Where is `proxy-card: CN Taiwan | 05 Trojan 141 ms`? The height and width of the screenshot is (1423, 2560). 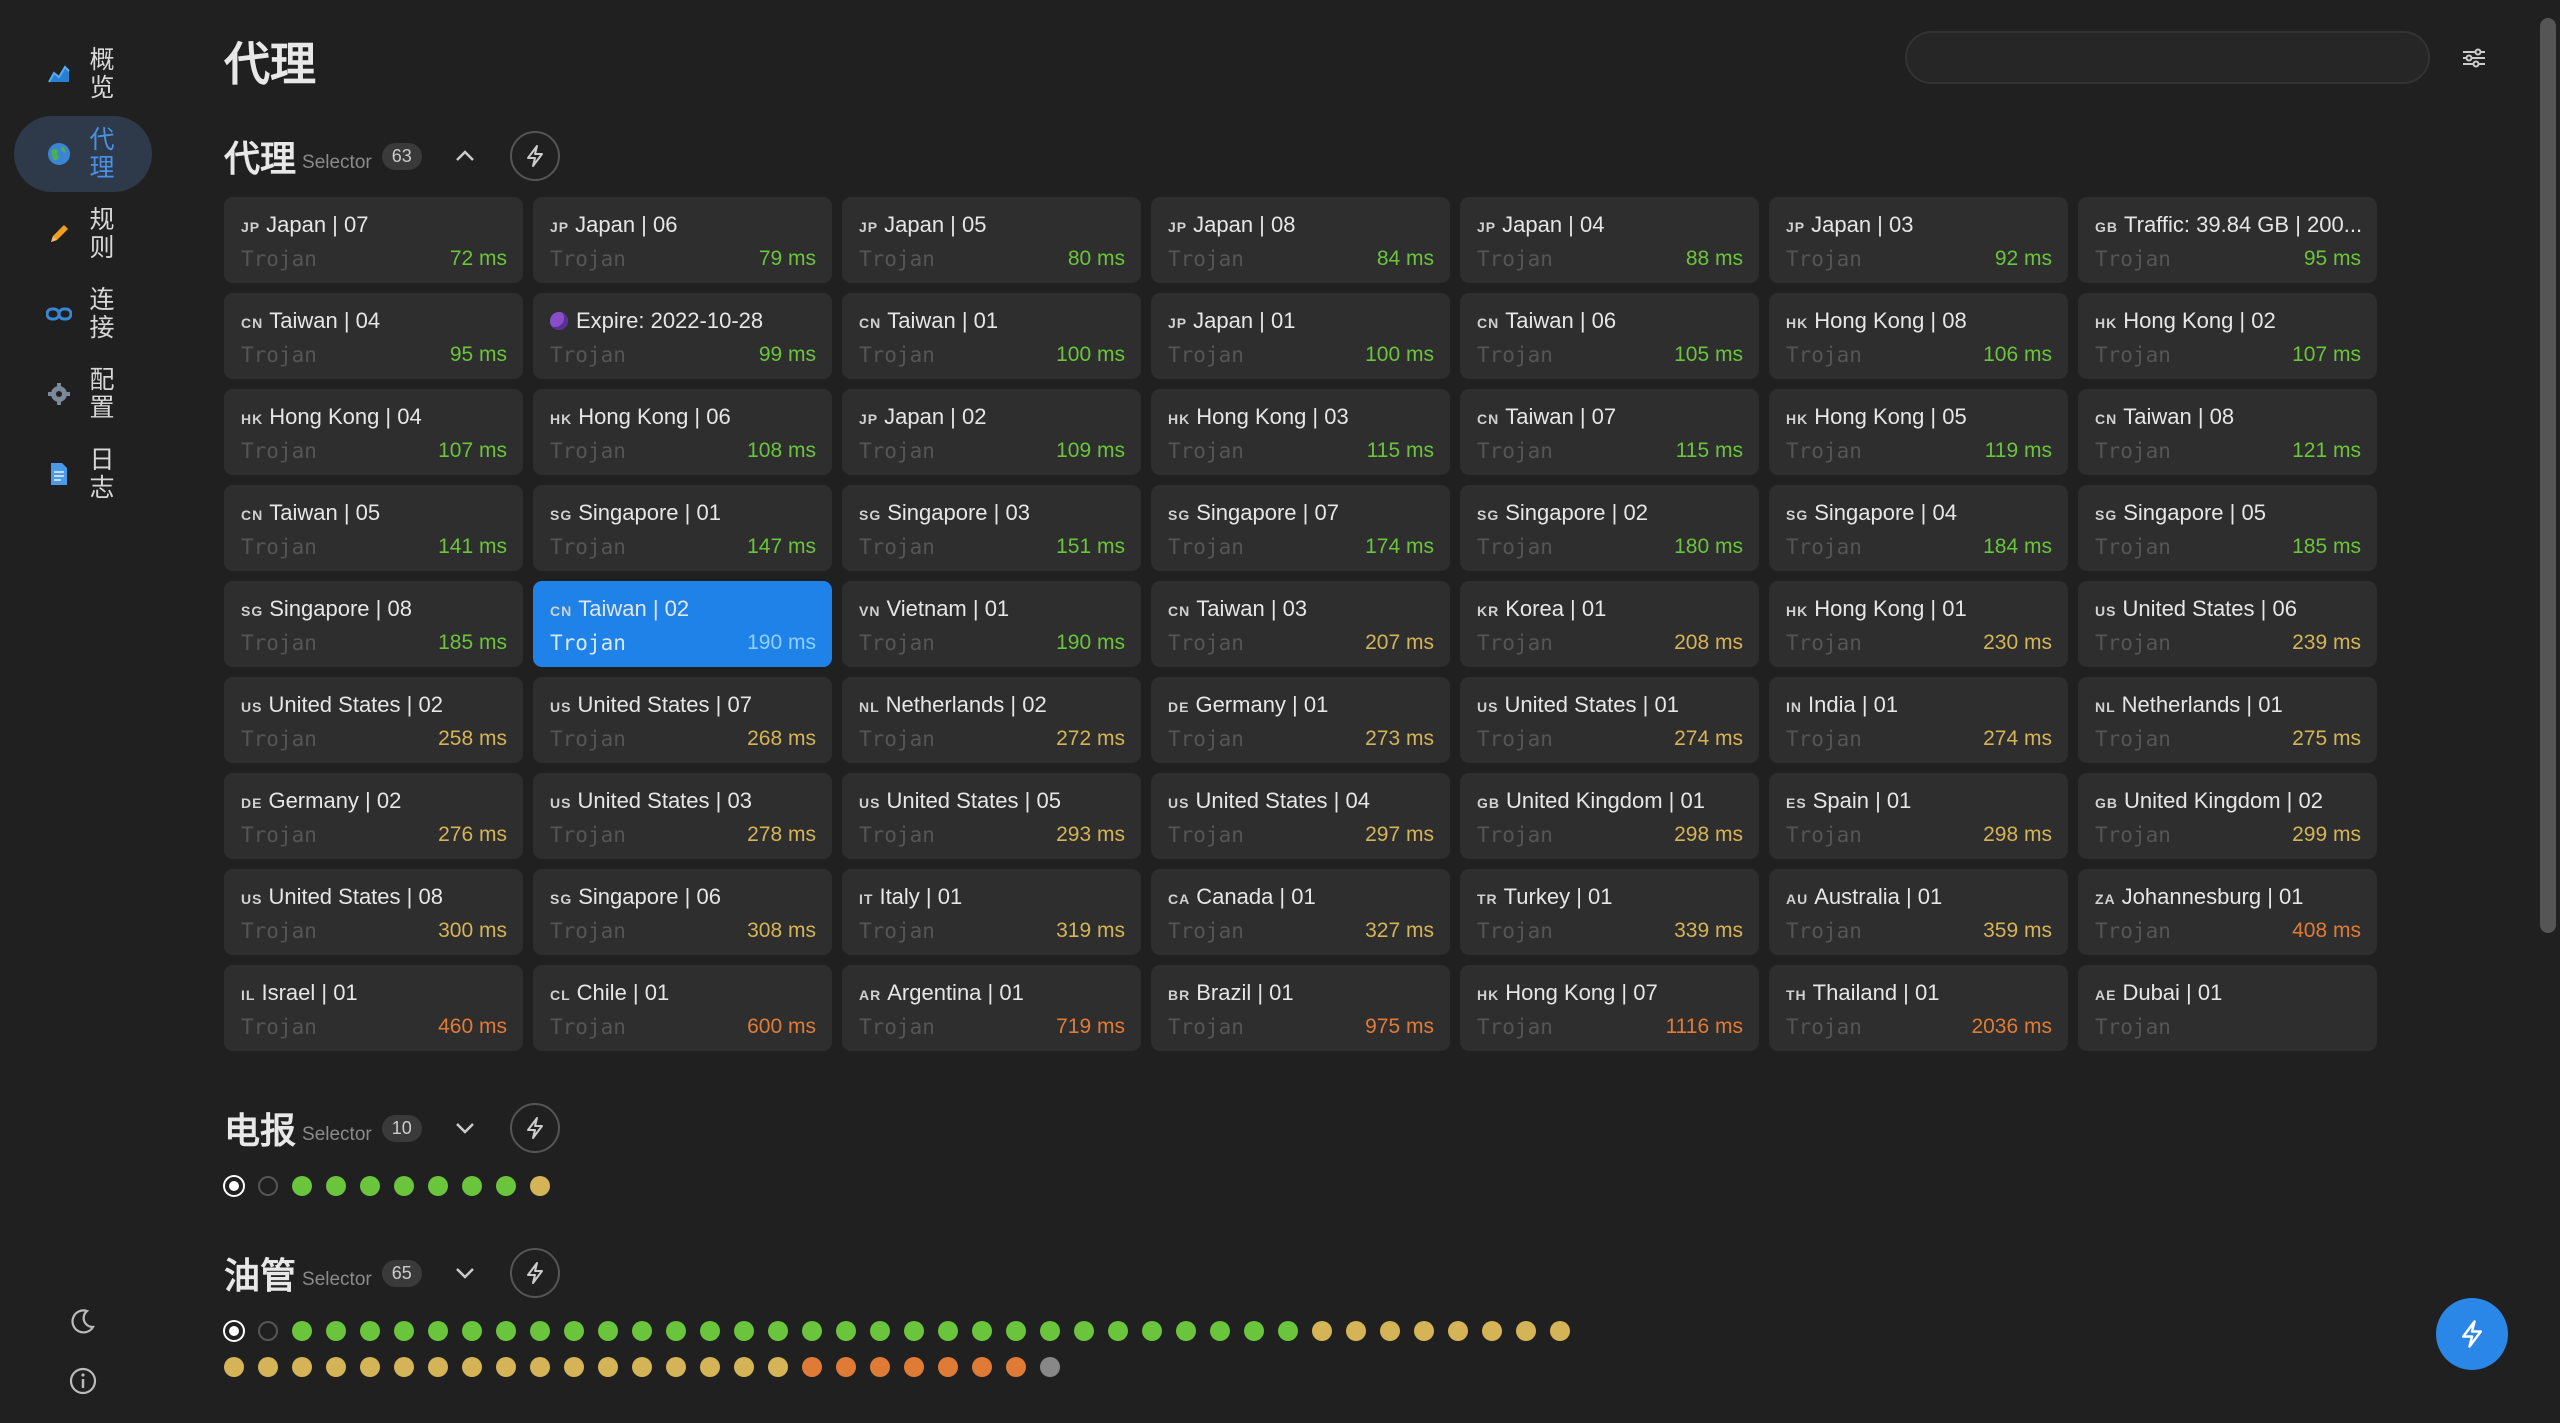
proxy-card: CN Taiwan | 05 Trojan 141 ms is located at coordinates (373, 528).